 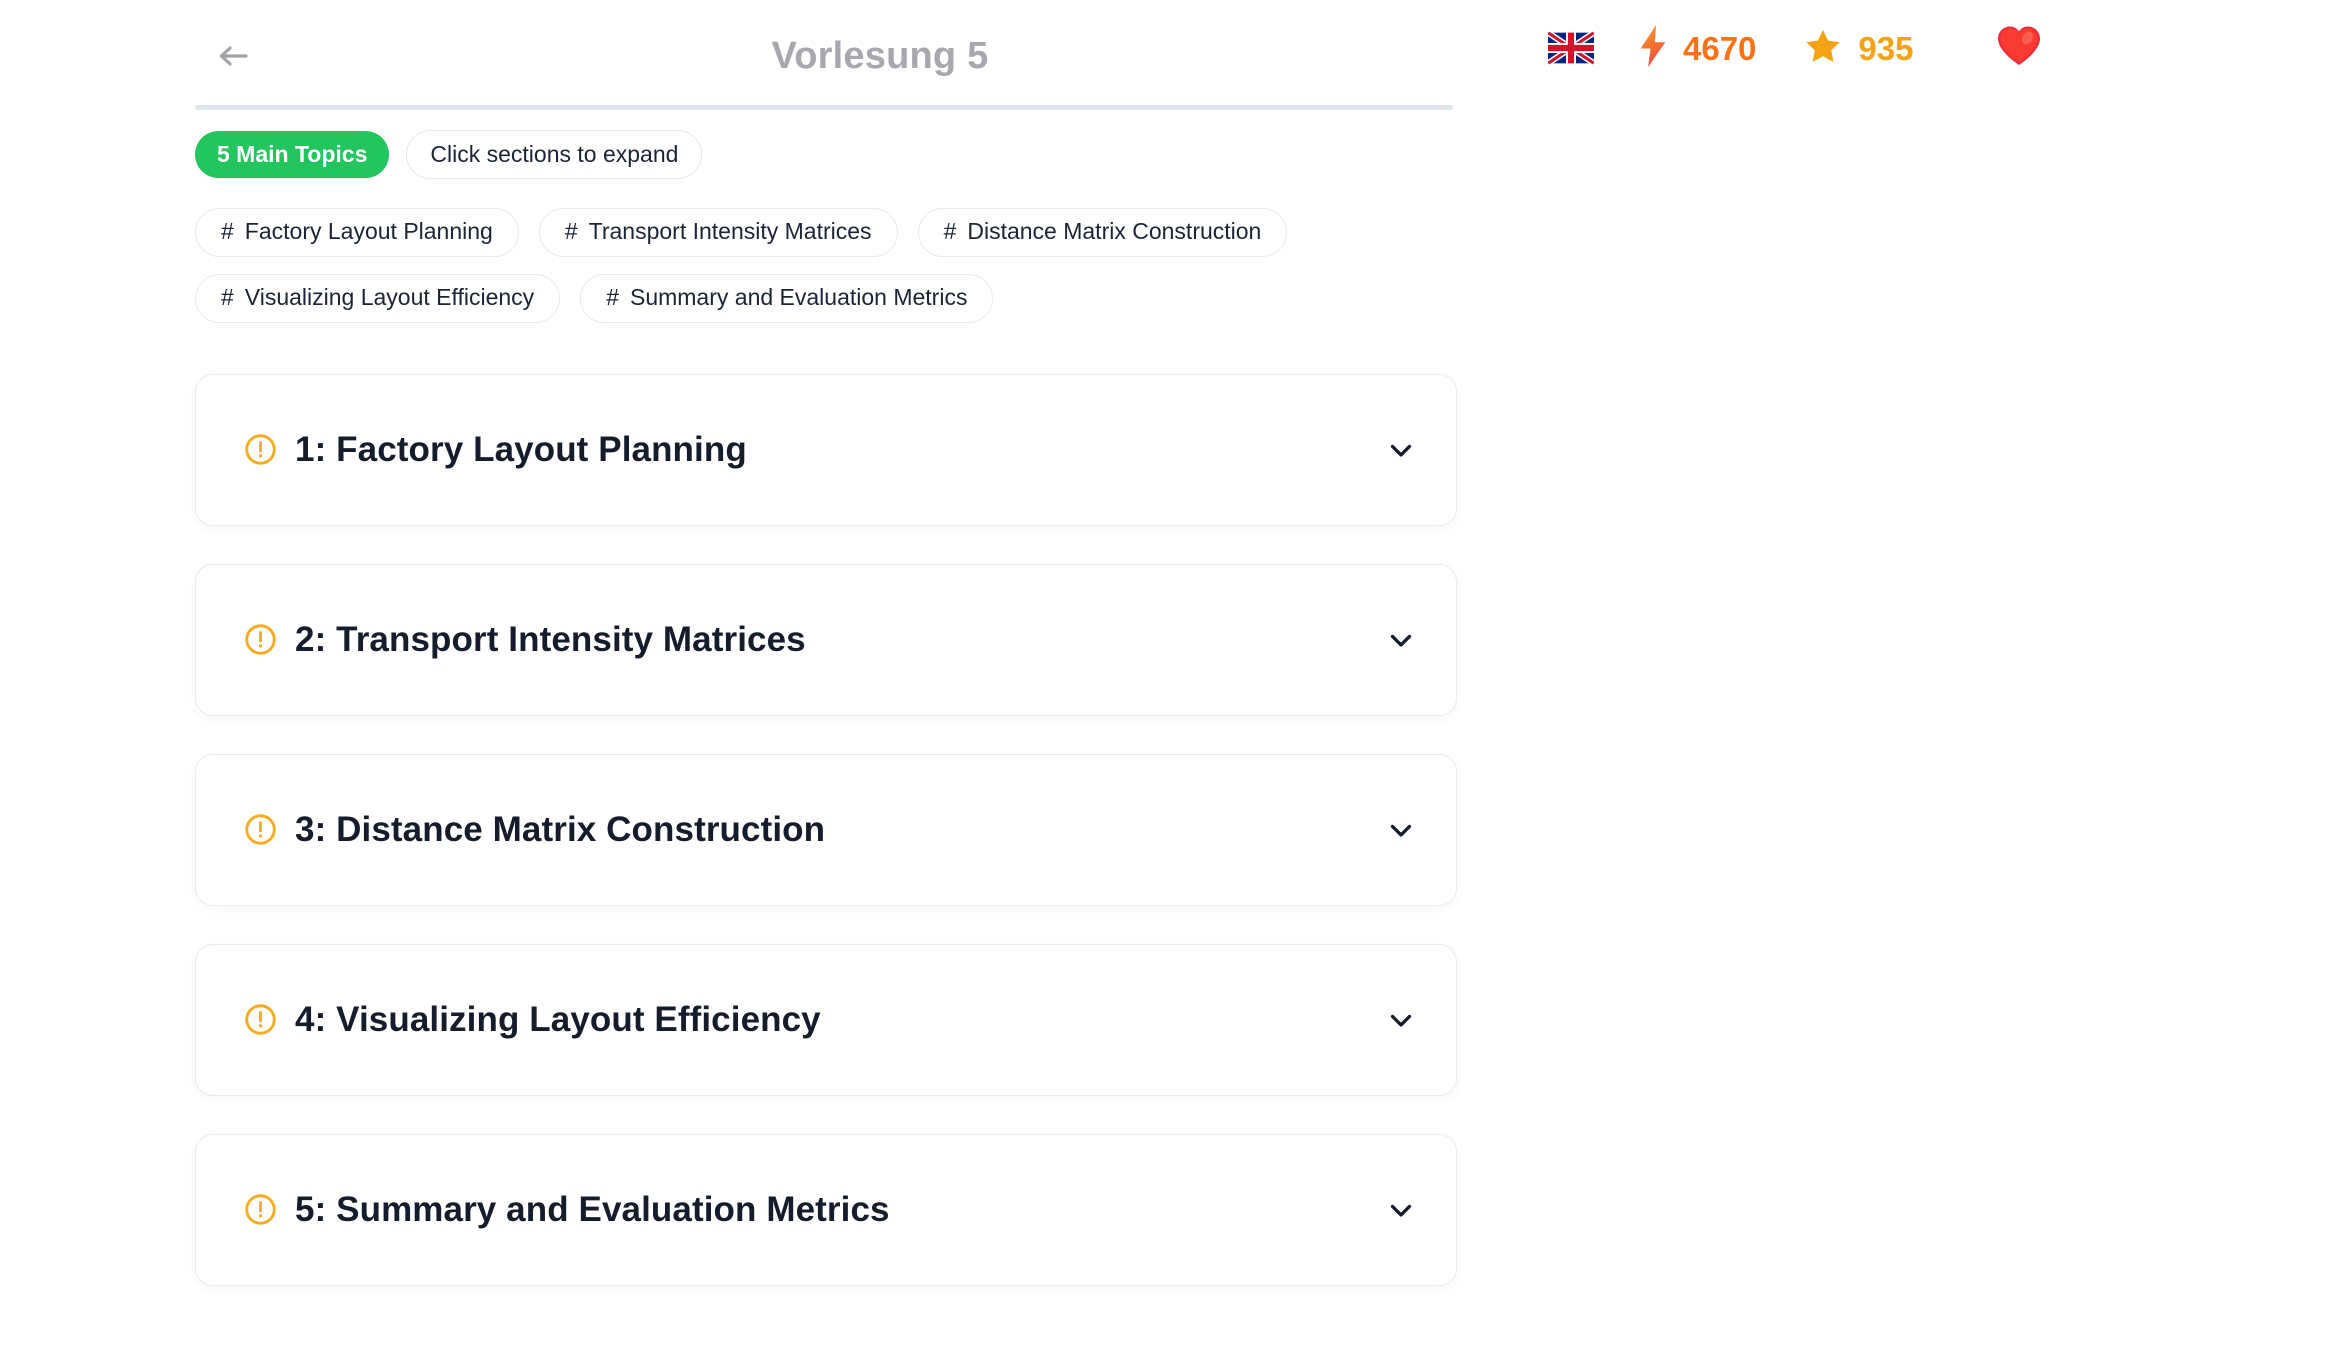 What do you see at coordinates (1171, 55) in the screenshot?
I see `page-header: Vorlesung 5 4670 935` at bounding box center [1171, 55].